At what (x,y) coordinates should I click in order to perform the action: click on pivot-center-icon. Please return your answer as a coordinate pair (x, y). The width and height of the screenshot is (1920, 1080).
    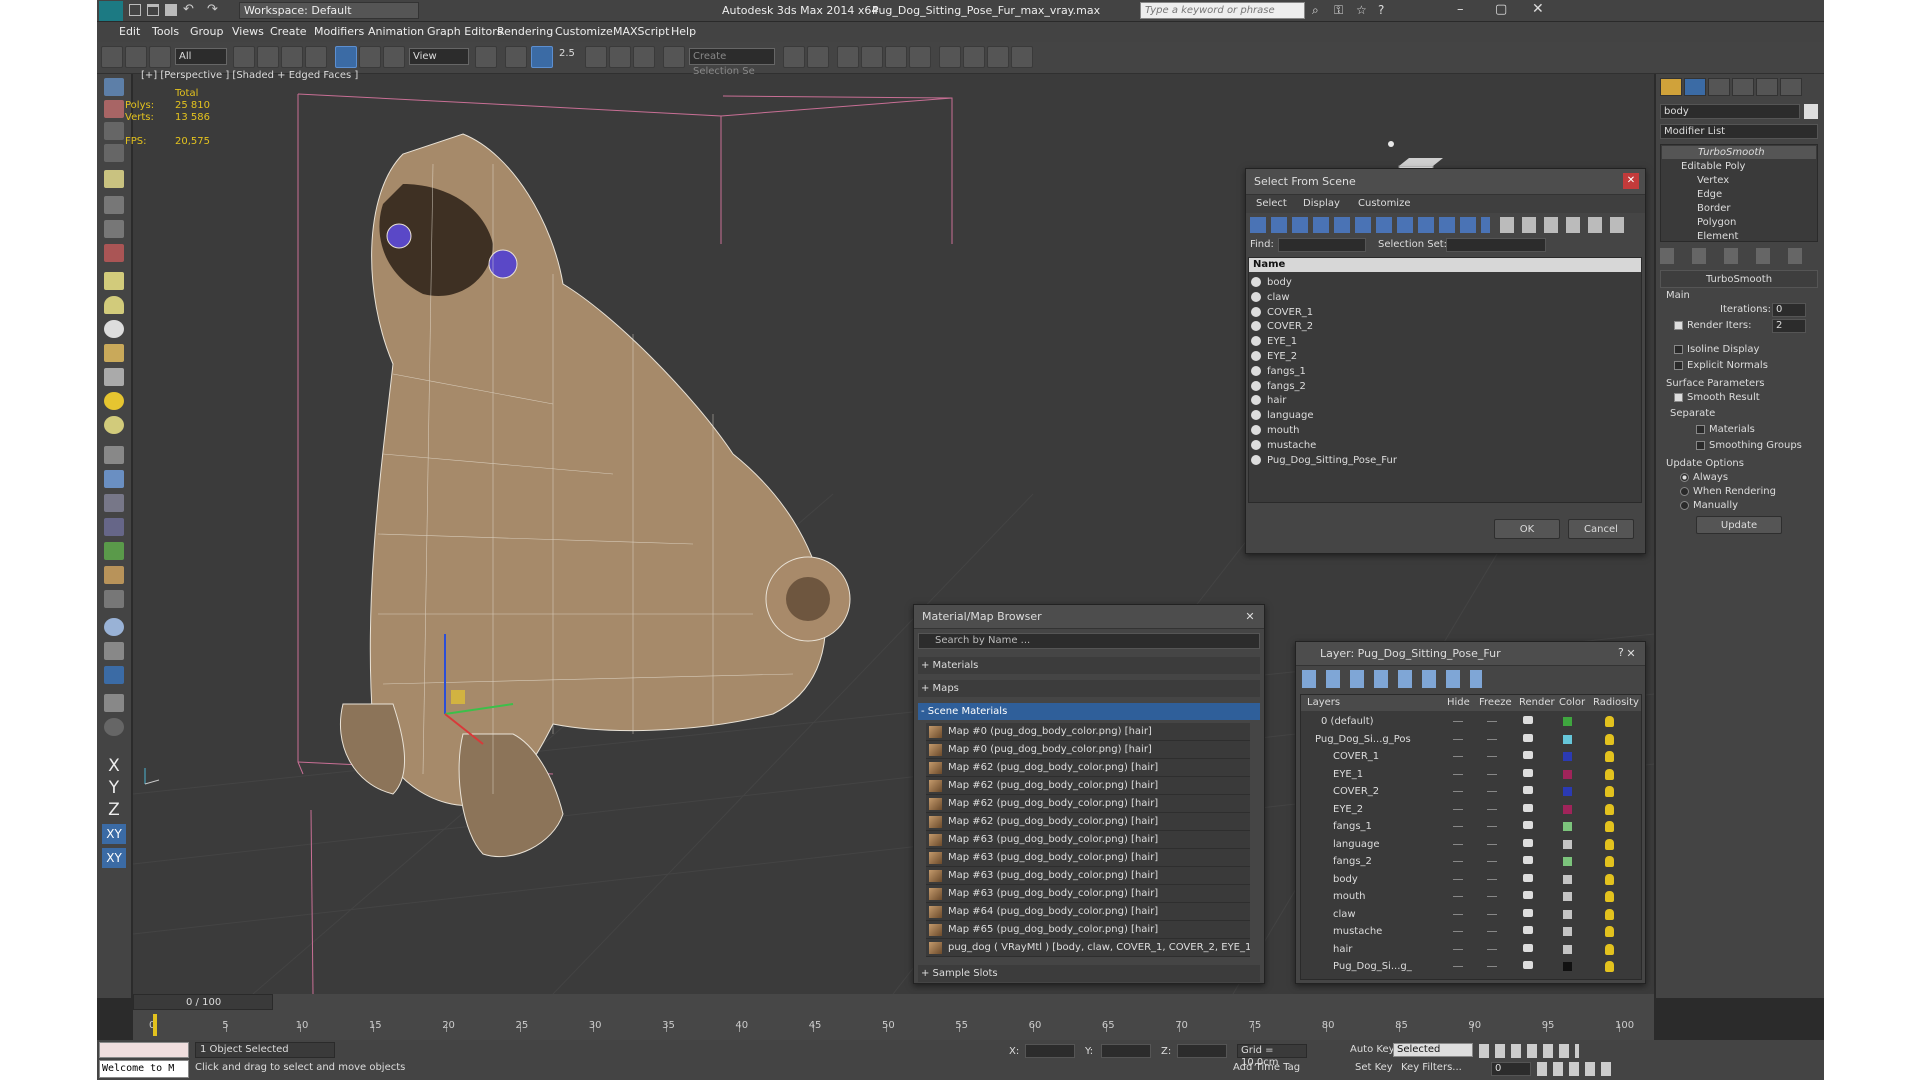
    Looking at the image, I should click on (486, 57).